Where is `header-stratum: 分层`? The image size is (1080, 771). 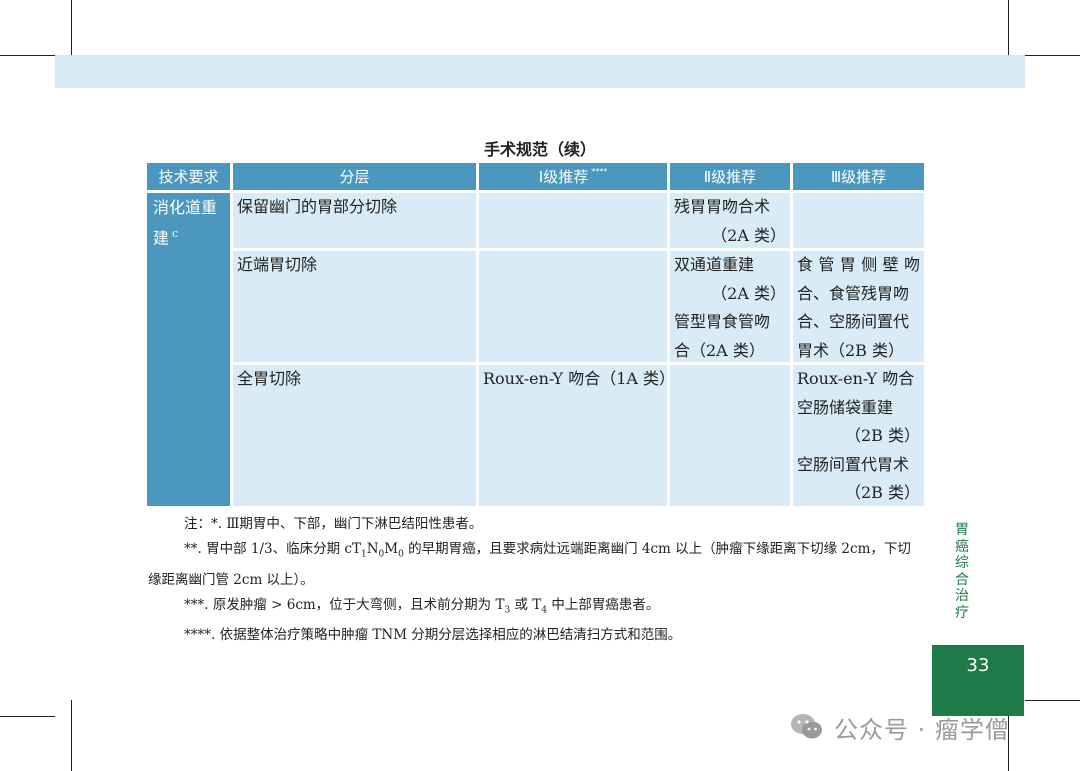
header-stratum: 分层 is located at coordinates (354, 176).